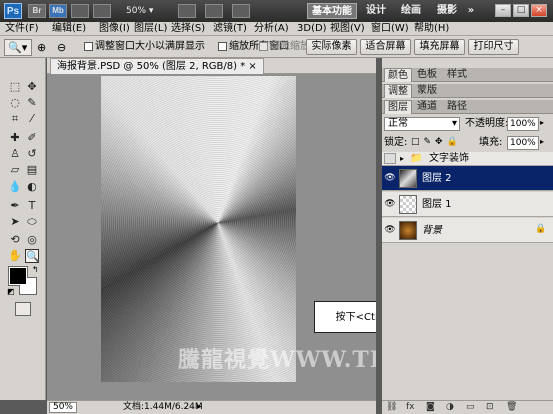  Describe the element at coordinates (431, 29) in the screenshot. I see `menu-help: 帮助(H)` at that location.